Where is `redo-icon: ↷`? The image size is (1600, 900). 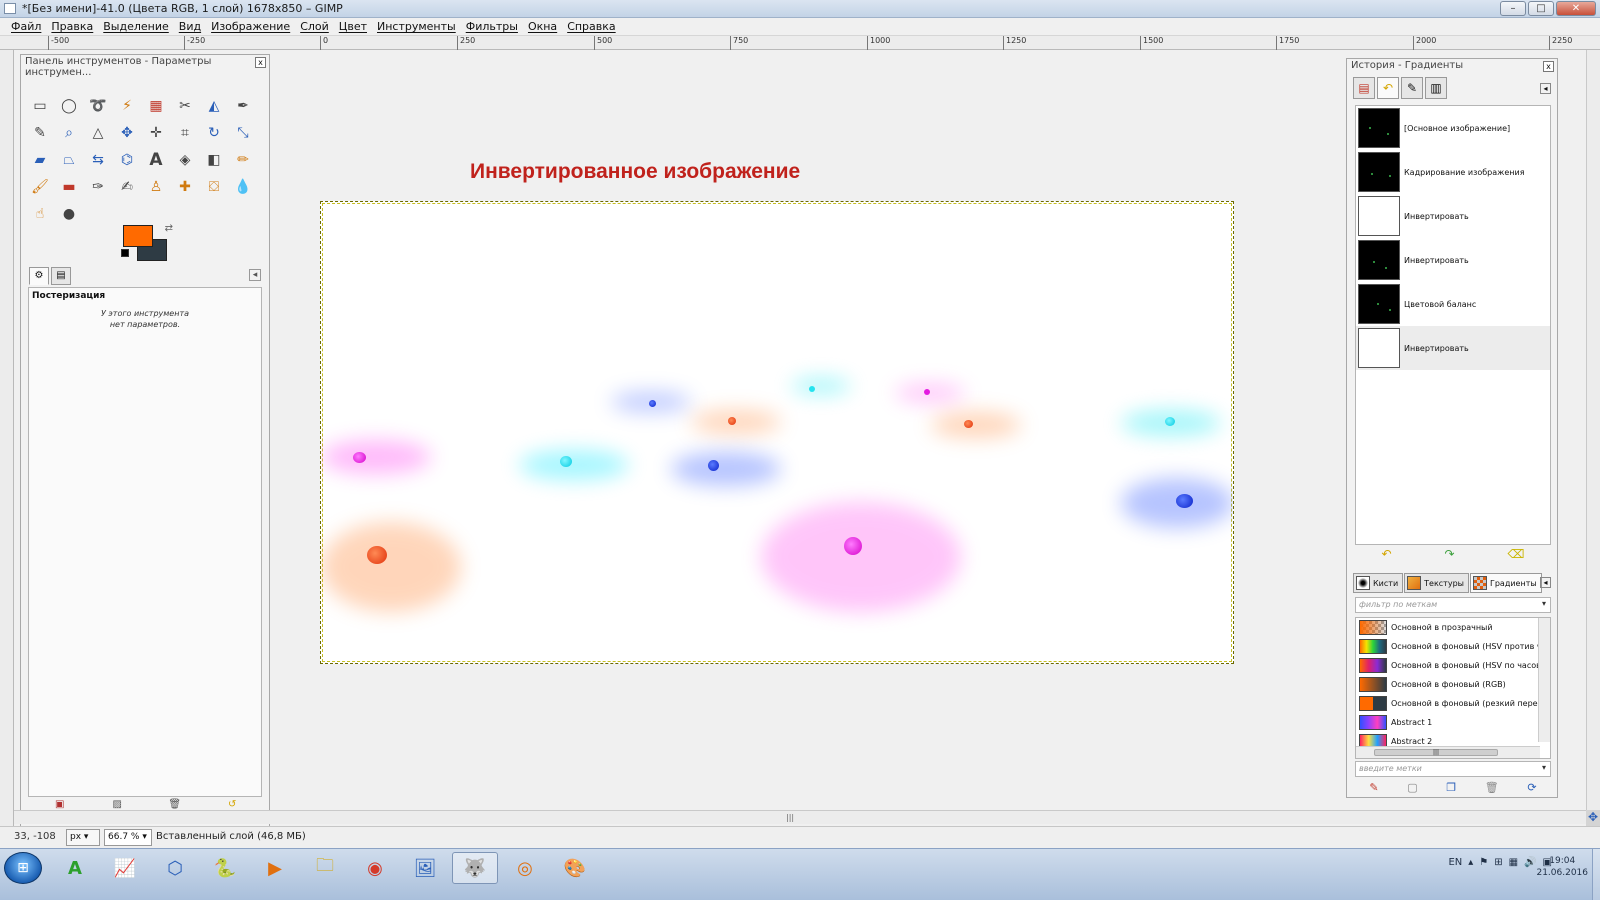
redo-icon: ↷ is located at coordinates (1450, 554).